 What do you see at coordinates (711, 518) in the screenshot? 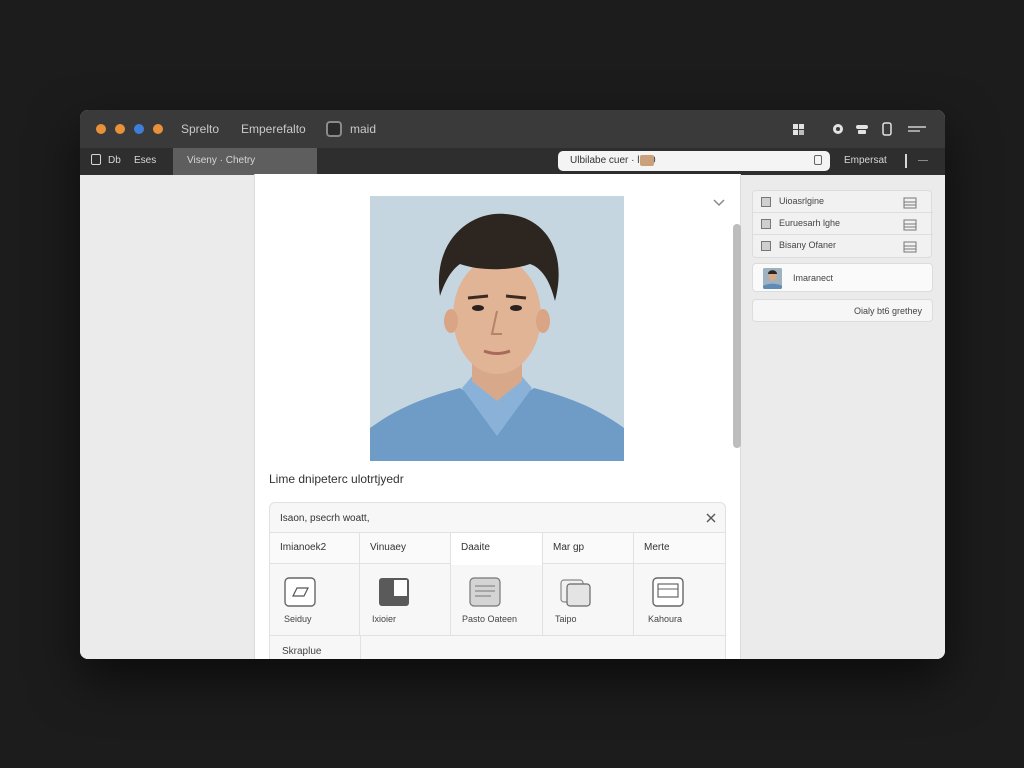
I see `close-icon` at bounding box center [711, 518].